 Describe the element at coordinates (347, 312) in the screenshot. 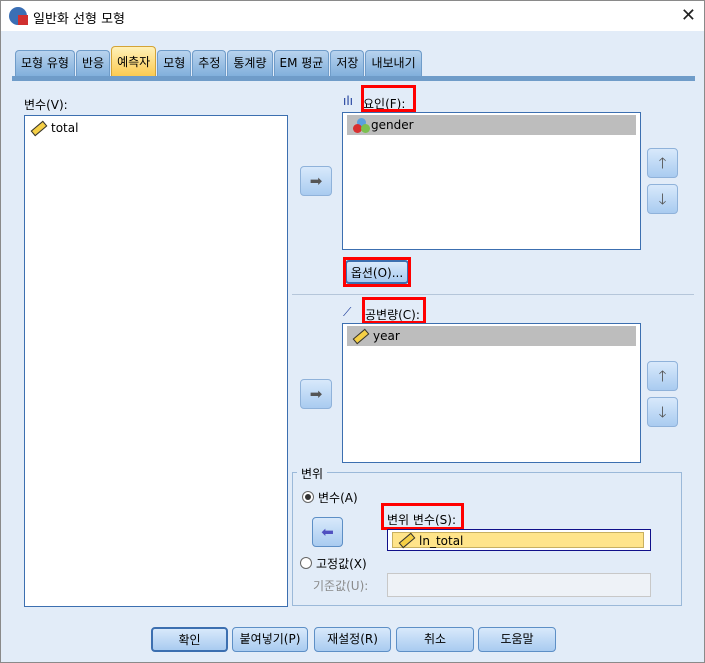

I see `covariate-icon: ⟋` at that location.